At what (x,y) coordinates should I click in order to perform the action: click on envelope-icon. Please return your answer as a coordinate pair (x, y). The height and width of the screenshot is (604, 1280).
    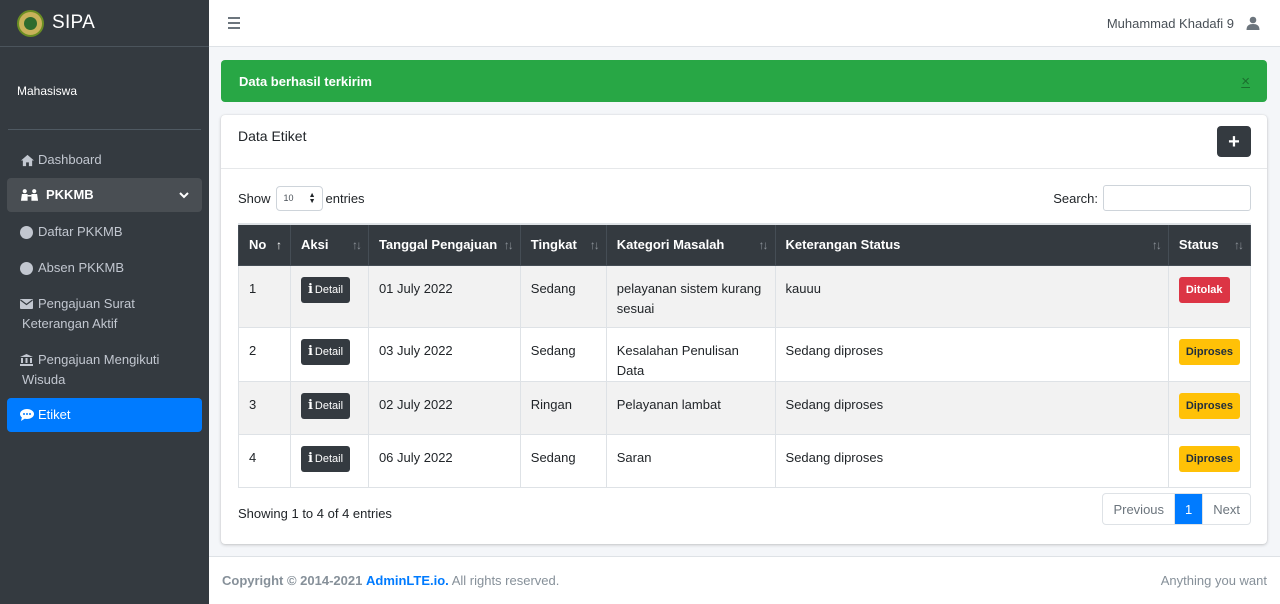
    Looking at the image, I should click on (28, 304).